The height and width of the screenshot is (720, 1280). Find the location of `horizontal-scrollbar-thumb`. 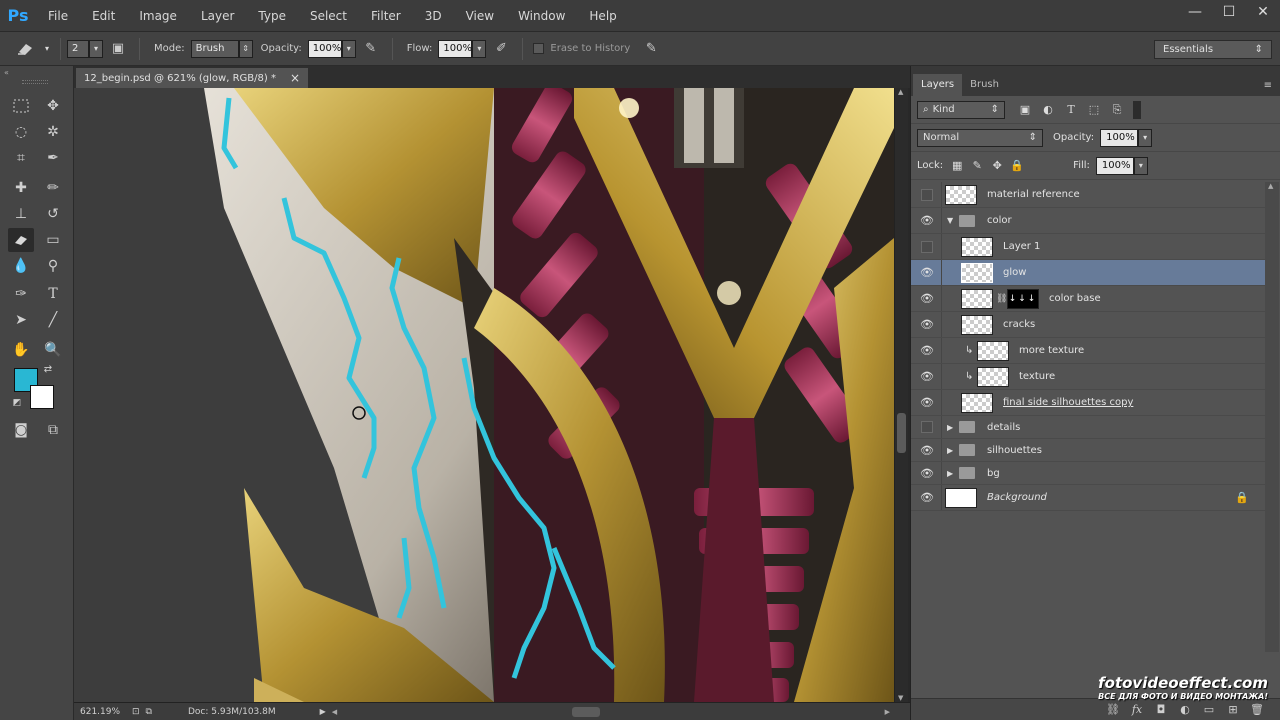

horizontal-scrollbar-thumb is located at coordinates (586, 712).